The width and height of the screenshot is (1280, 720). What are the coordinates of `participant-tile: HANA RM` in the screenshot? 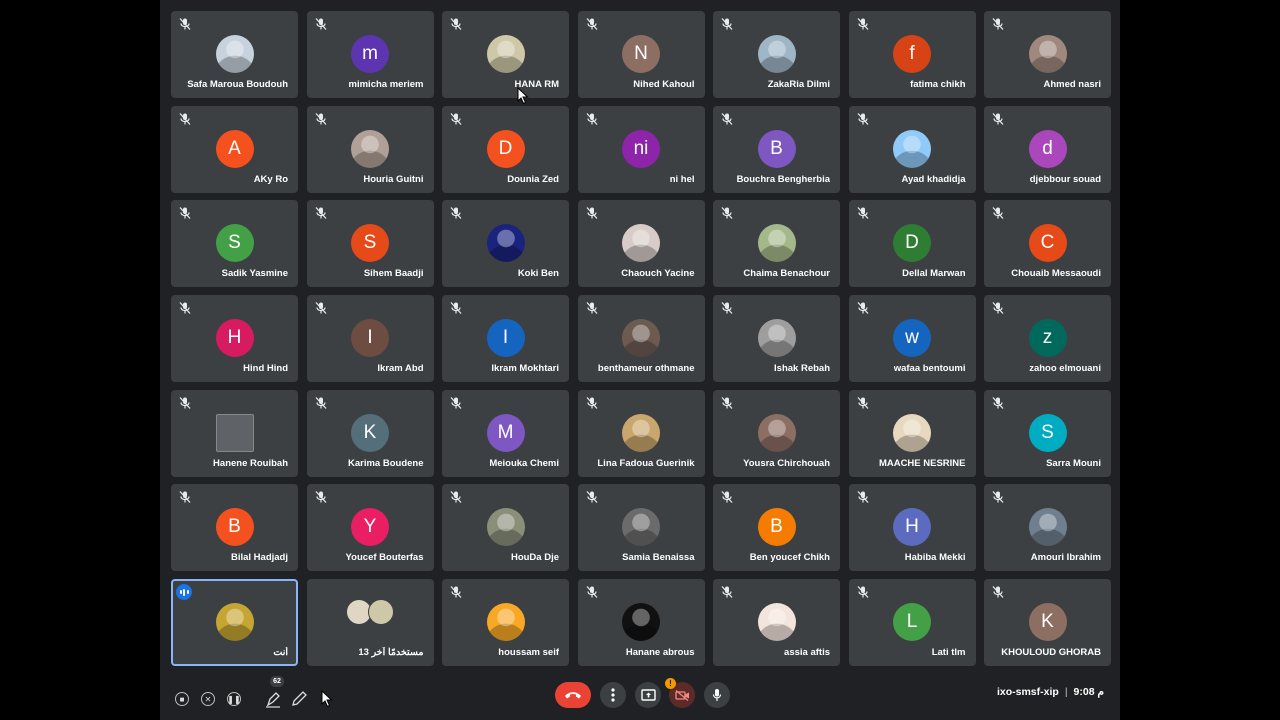 It's located at (505, 54).